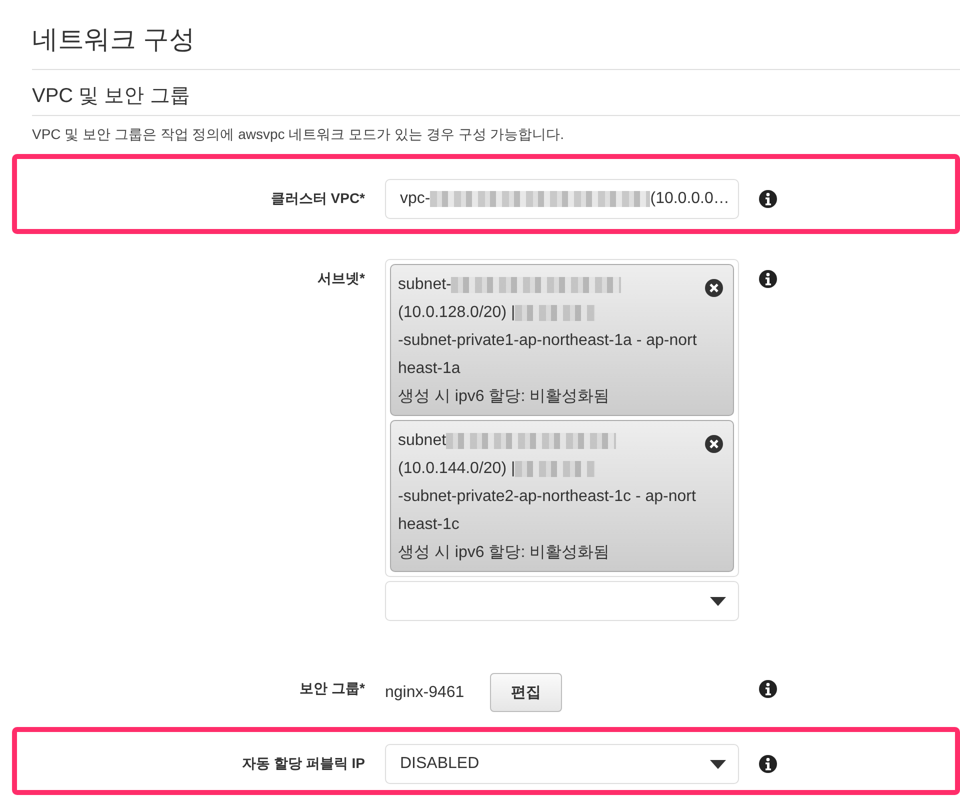  I want to click on section-description: VPC 및 보안 그룹은 작업 정의에 awsvpc 네트워크 모드가 있는 경우 구성 가능합니다., so click(299, 135).